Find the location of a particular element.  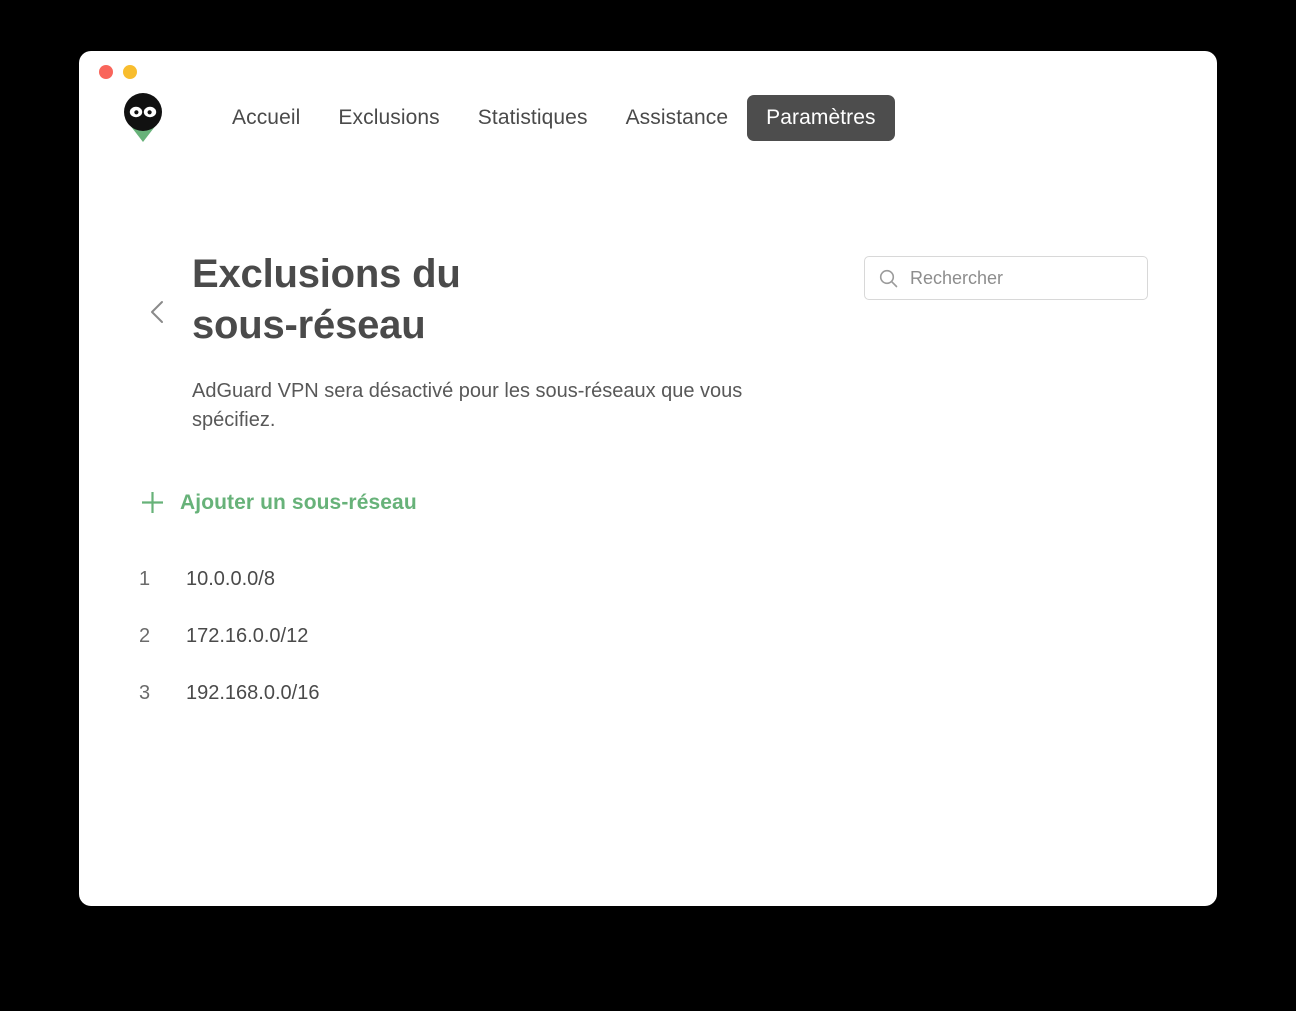

search-icon is located at coordinates (888, 278).